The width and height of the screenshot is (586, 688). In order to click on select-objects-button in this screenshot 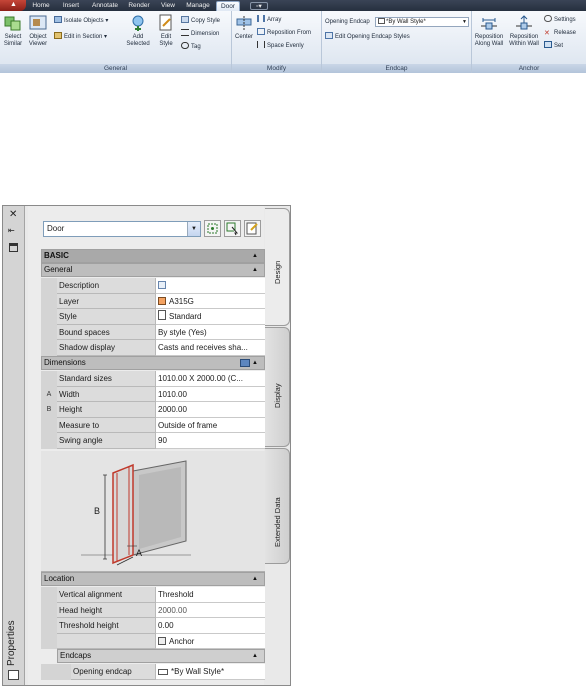, I will do `click(232, 228)`.